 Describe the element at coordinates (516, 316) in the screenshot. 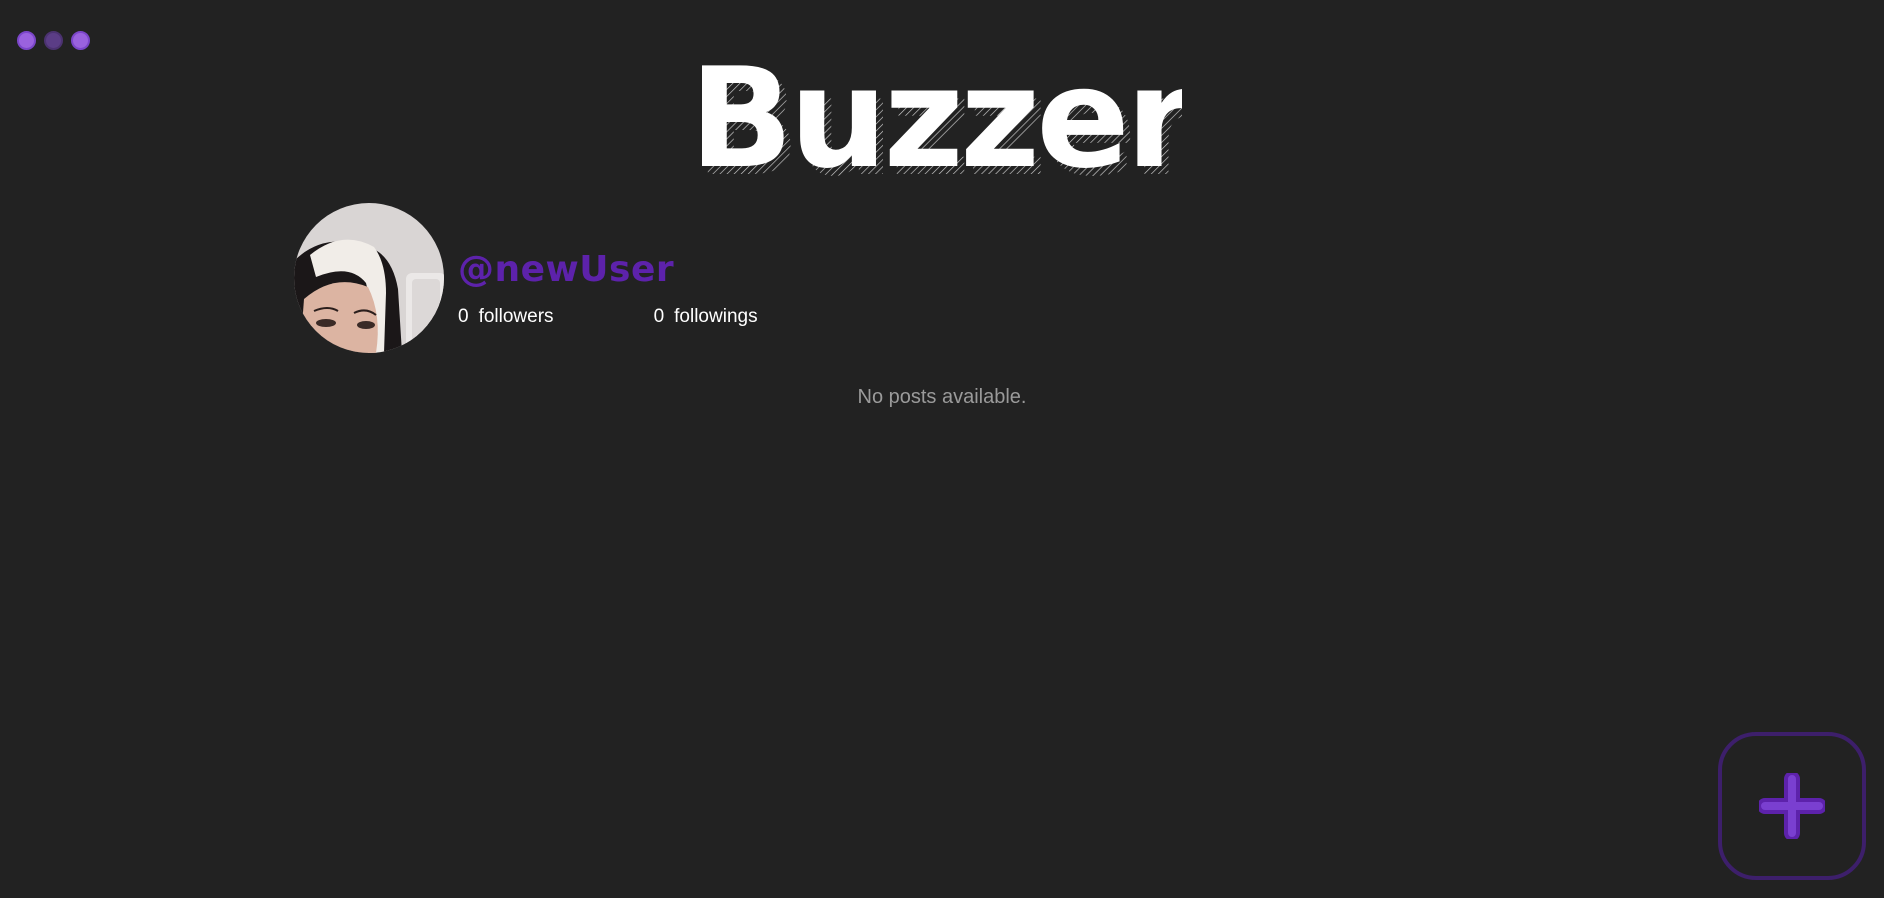

I see `followers-label: followers` at that location.